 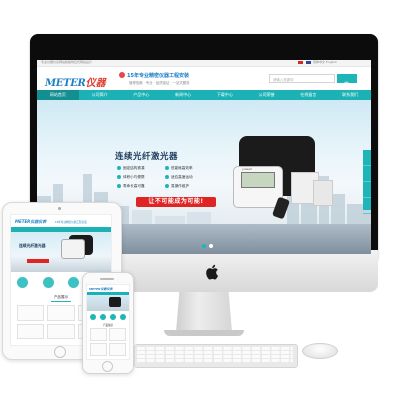 I want to click on site-logo: METER仪器仪表, so click(x=78, y=89).